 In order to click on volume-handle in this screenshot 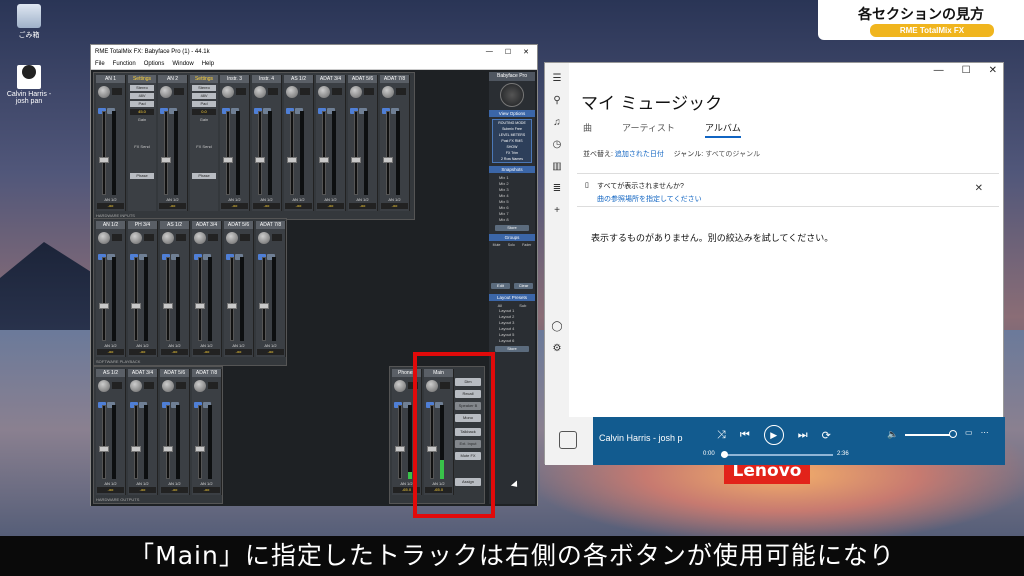, I will do `click(953, 434)`.